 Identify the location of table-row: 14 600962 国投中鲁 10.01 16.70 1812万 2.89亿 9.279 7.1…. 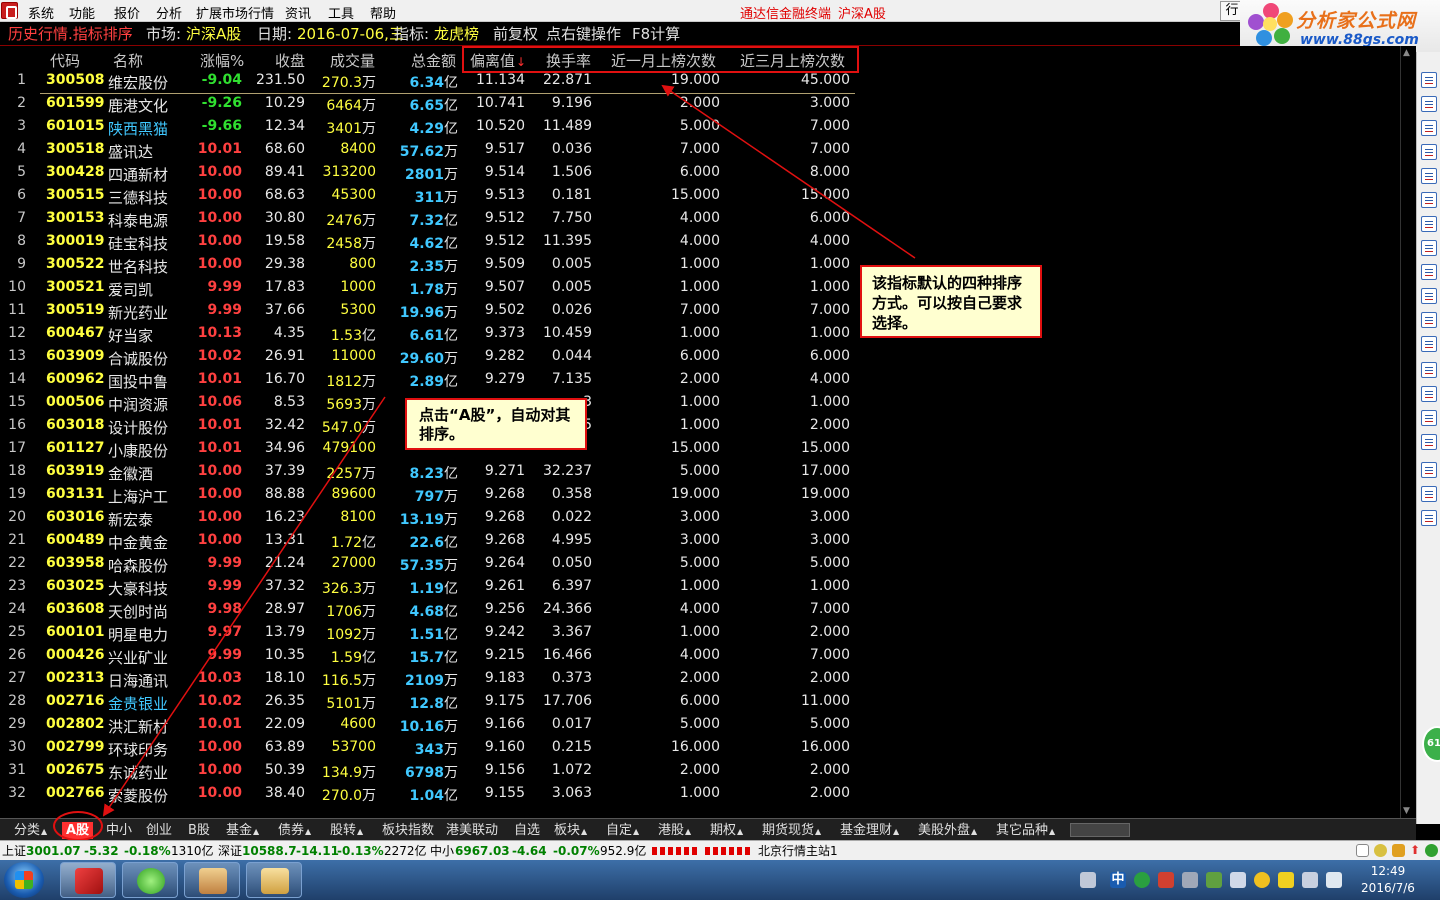
(430, 382).